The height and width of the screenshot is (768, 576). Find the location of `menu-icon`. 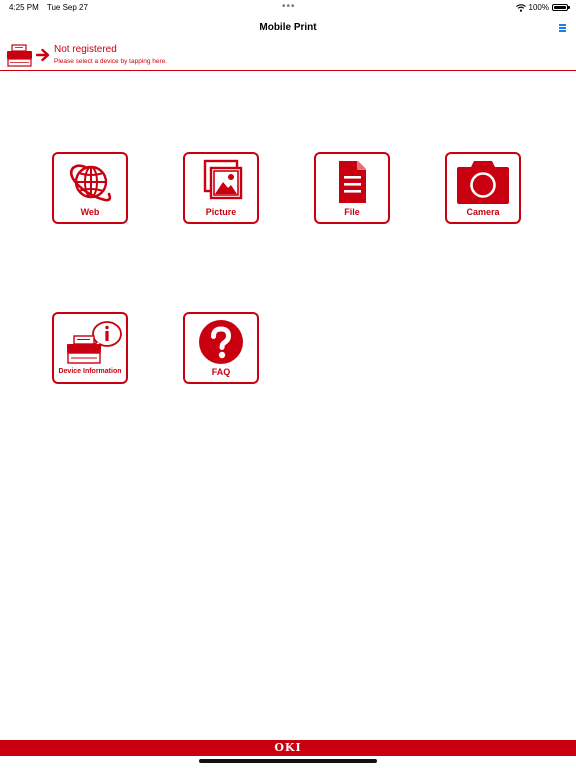

menu-icon is located at coordinates (562, 28).